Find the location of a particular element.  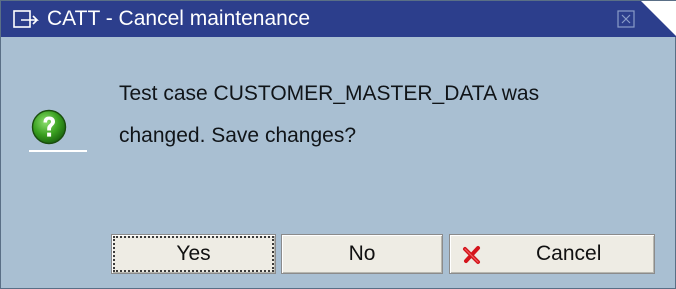

window-menu-icon is located at coordinates (26, 20).